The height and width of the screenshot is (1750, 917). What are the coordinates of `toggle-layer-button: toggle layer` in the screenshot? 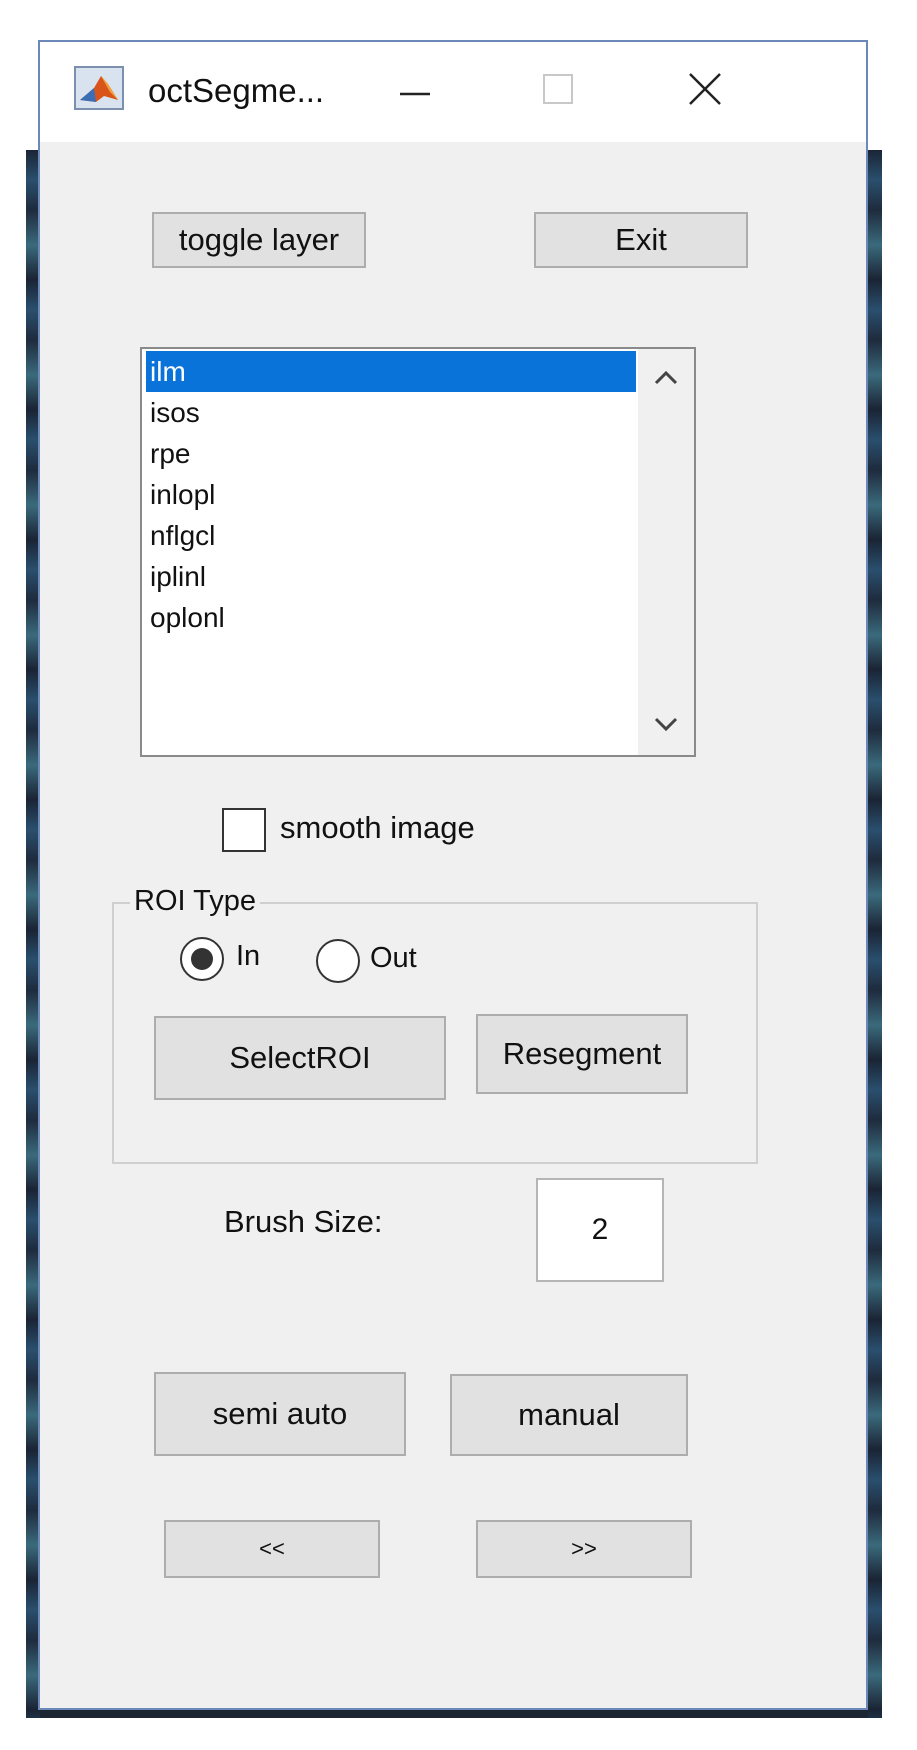 It's located at (259, 240).